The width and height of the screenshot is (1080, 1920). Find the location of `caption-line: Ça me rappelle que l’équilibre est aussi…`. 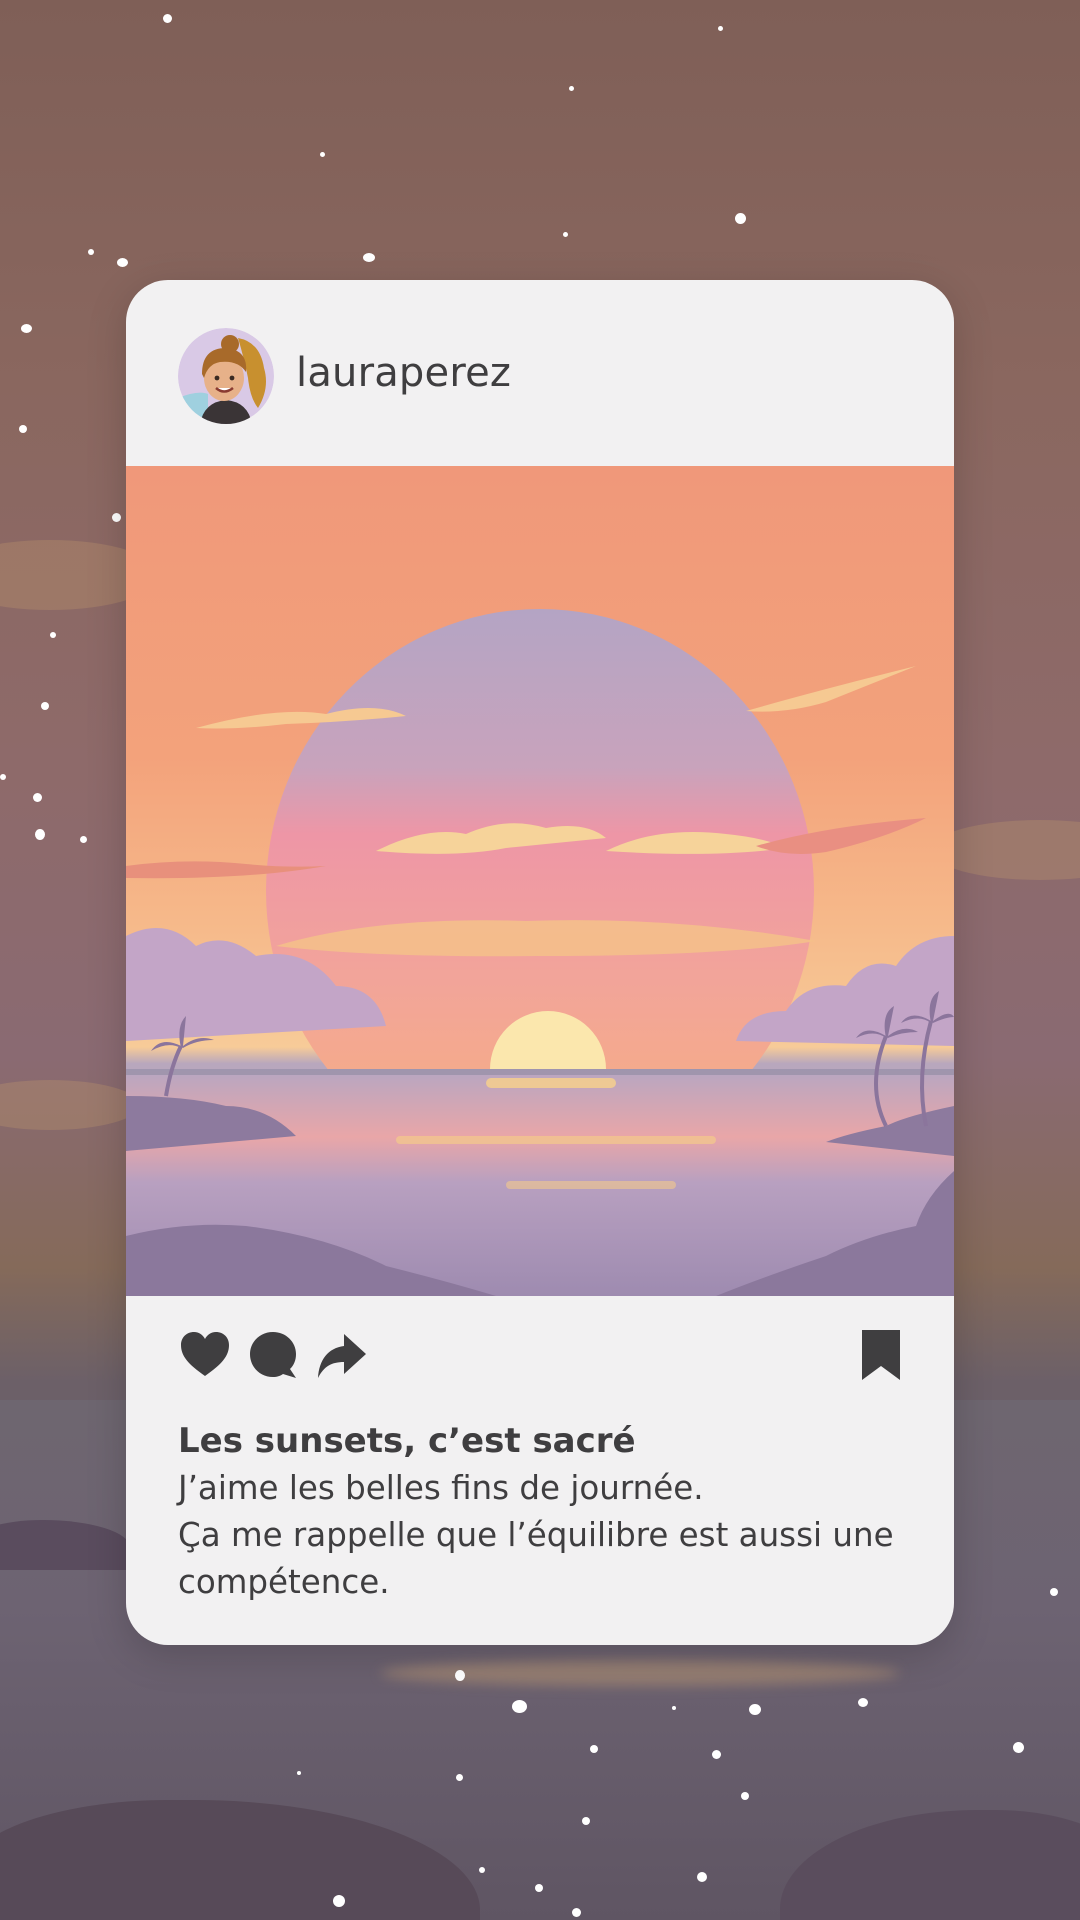

caption-line: Ça me rappelle que l’équilibre est aussi… is located at coordinates (536, 1558).